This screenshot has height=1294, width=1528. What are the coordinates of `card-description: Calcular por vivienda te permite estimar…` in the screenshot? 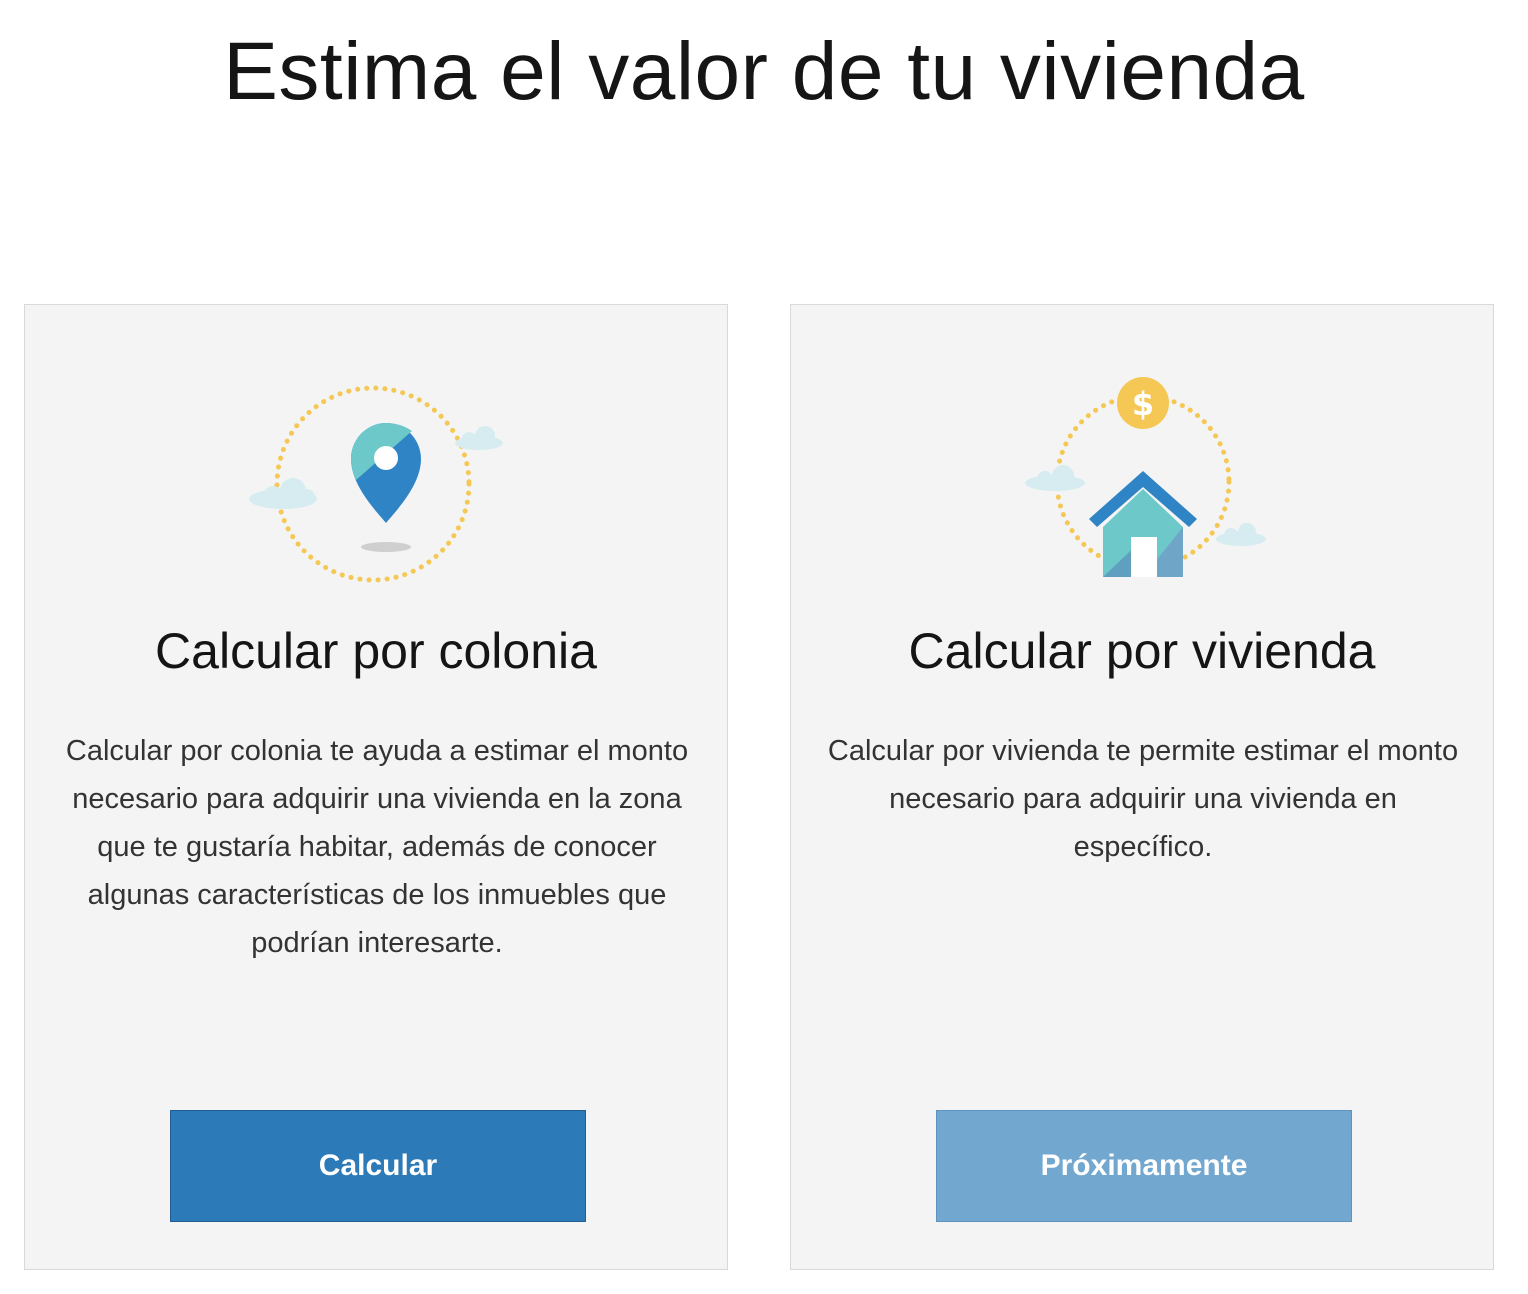 It's located at (1143, 799).